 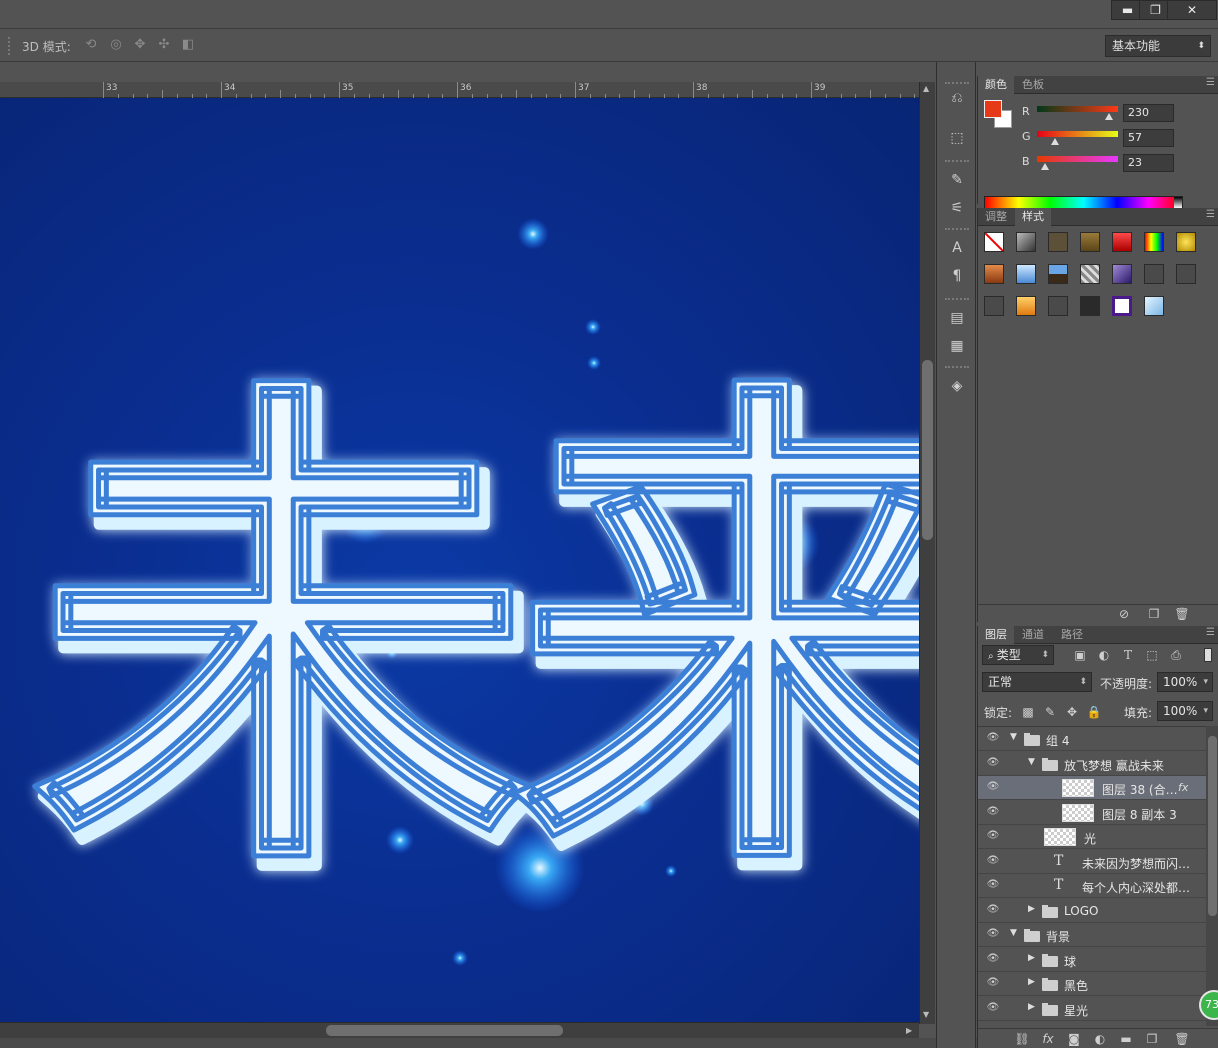 What do you see at coordinates (1033, 635) in the screenshot?
I see `tab-channels: 通道` at bounding box center [1033, 635].